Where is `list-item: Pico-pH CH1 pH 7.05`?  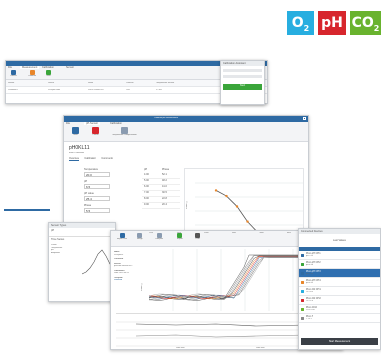
list-item: Pico-pH CH1 pH 7.05 is located at coordinates (339, 255).